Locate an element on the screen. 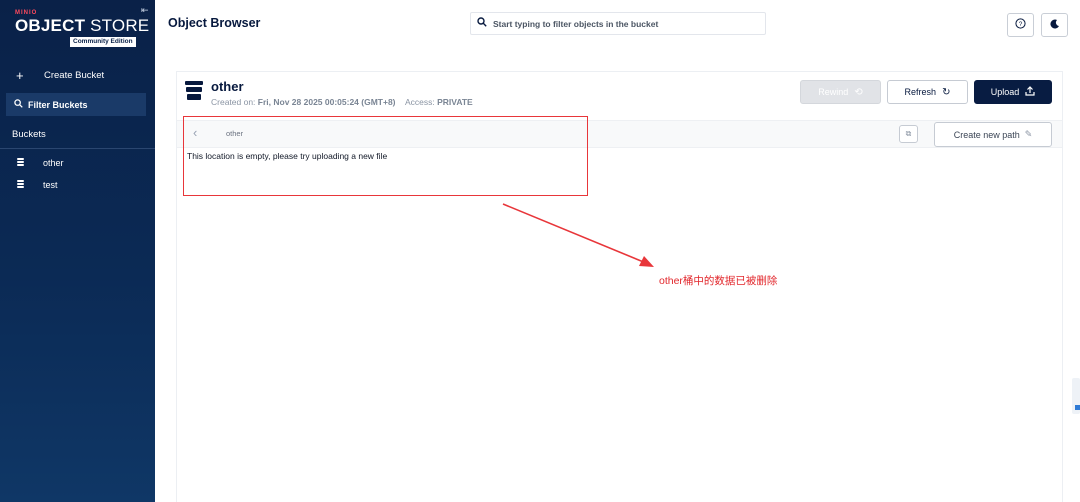  moon-icon is located at coordinates (1054, 25).